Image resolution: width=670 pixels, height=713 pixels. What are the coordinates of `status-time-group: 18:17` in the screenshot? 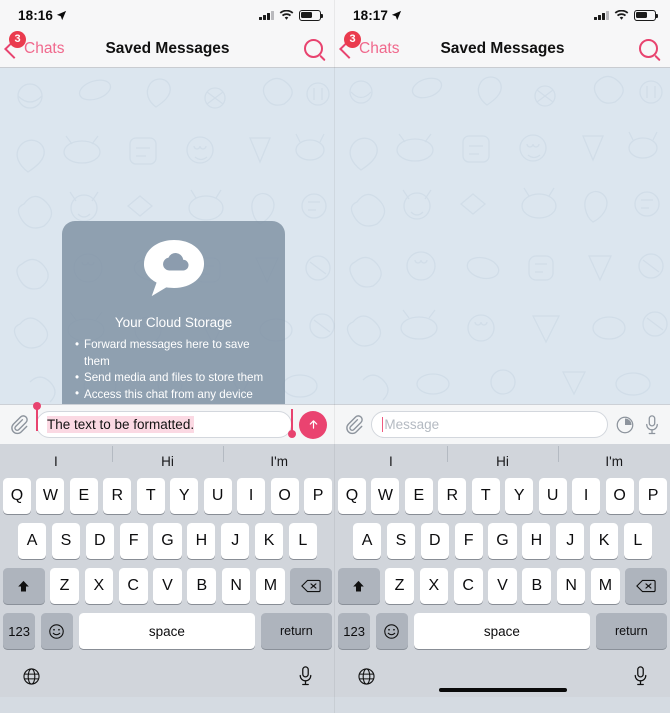 It's located at (377, 15).